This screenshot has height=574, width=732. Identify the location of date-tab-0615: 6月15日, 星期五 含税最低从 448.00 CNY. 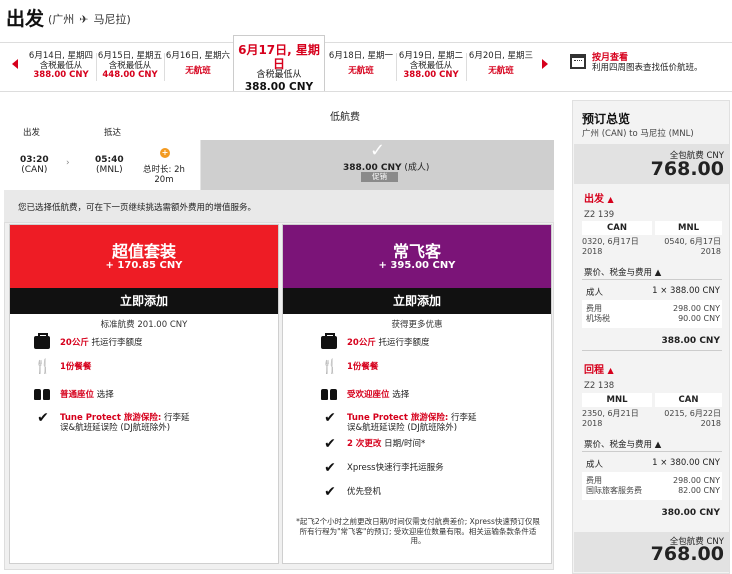
(130, 67).